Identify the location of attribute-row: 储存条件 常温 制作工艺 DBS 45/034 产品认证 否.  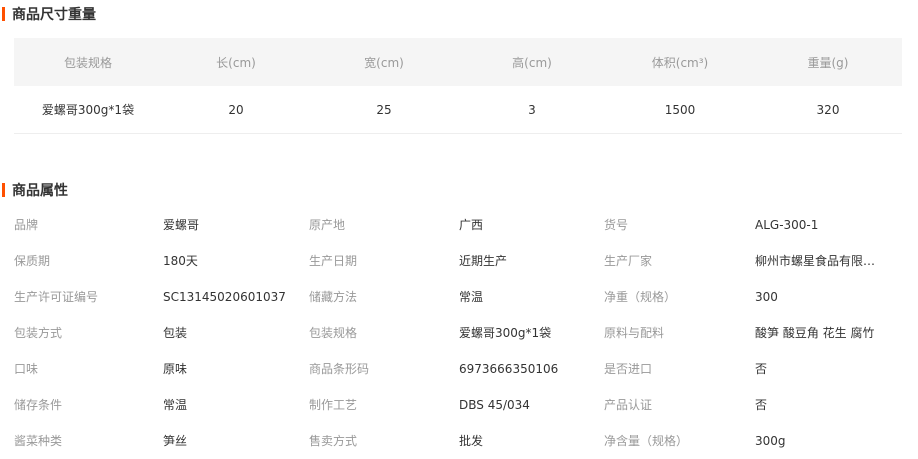
(459, 405).